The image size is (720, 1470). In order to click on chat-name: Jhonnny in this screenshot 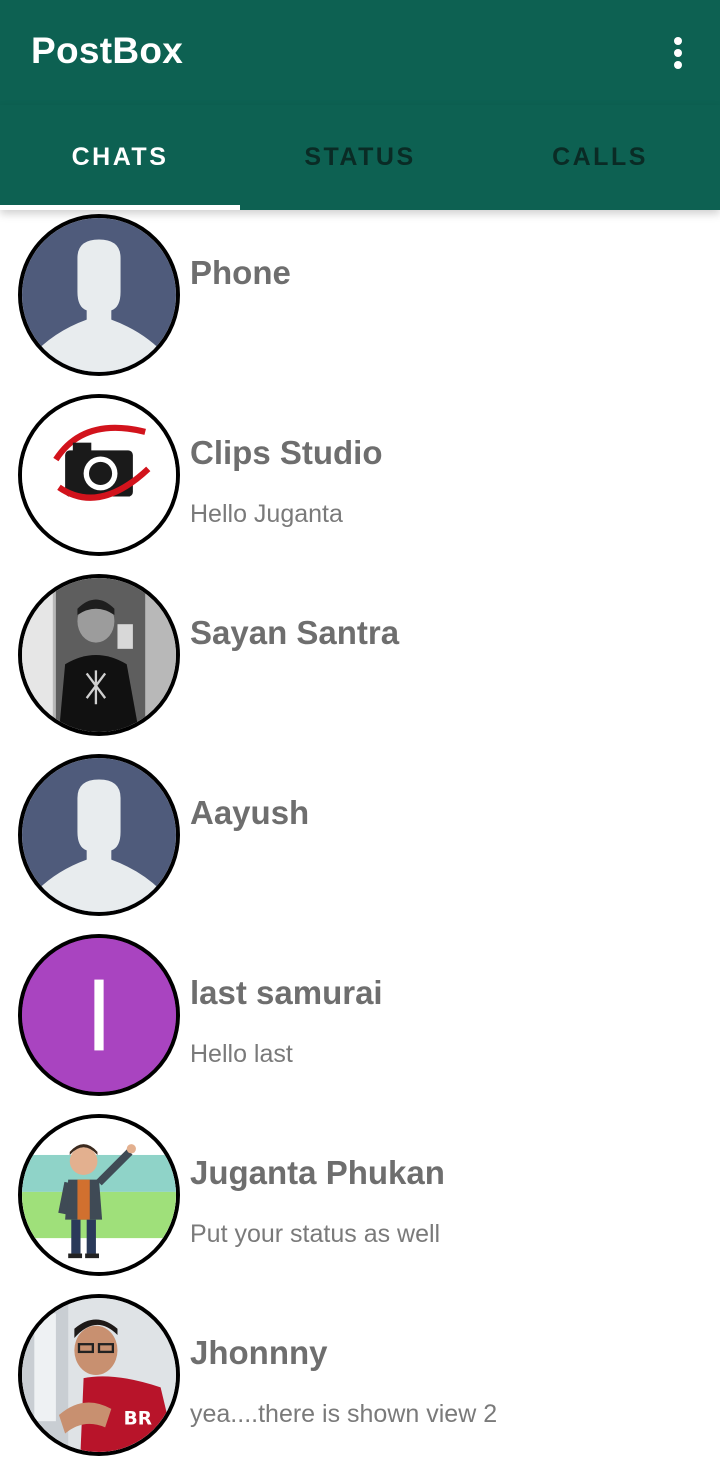, I will do `click(259, 1352)`.